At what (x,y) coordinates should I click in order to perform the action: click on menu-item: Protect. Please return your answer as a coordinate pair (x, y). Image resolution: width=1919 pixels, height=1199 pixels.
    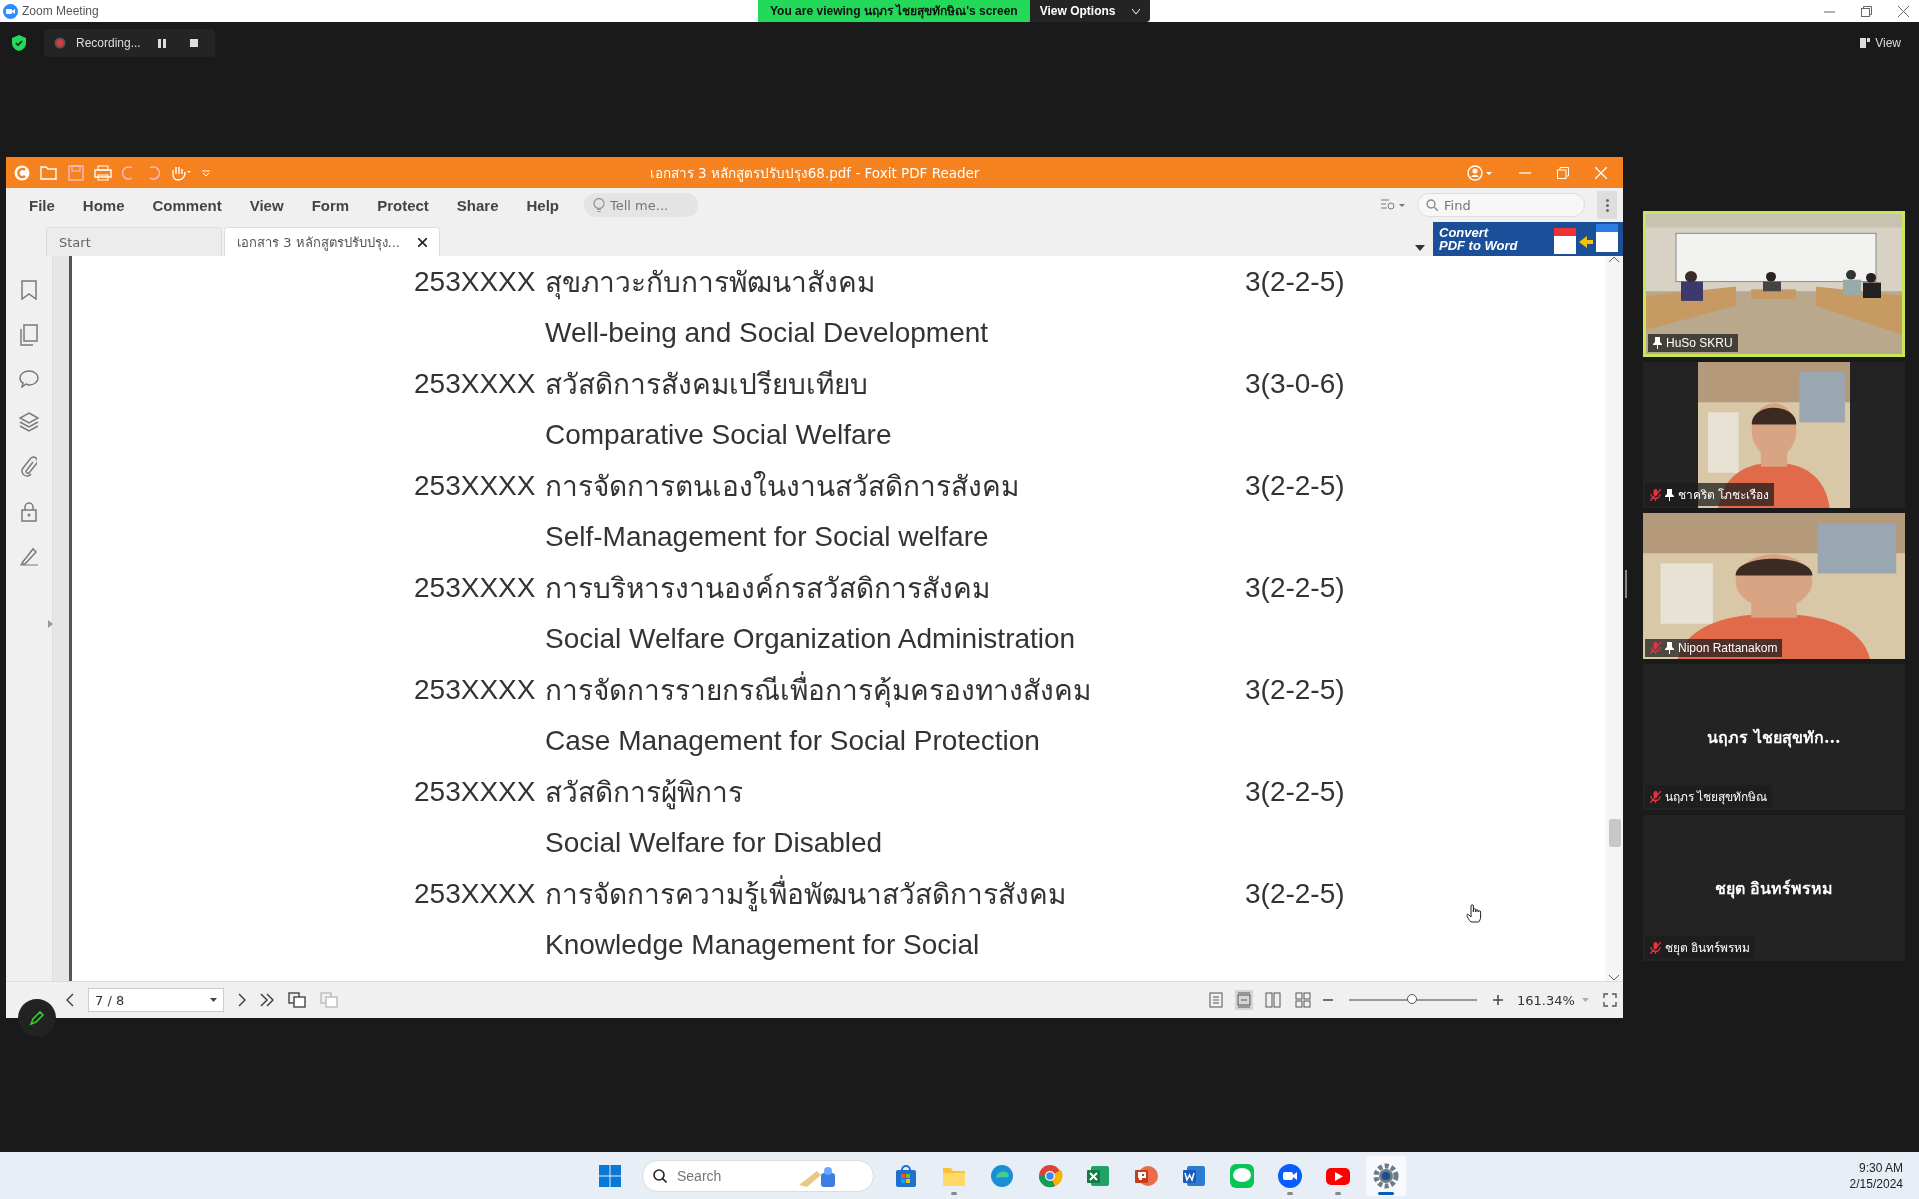
    Looking at the image, I should click on (403, 205).